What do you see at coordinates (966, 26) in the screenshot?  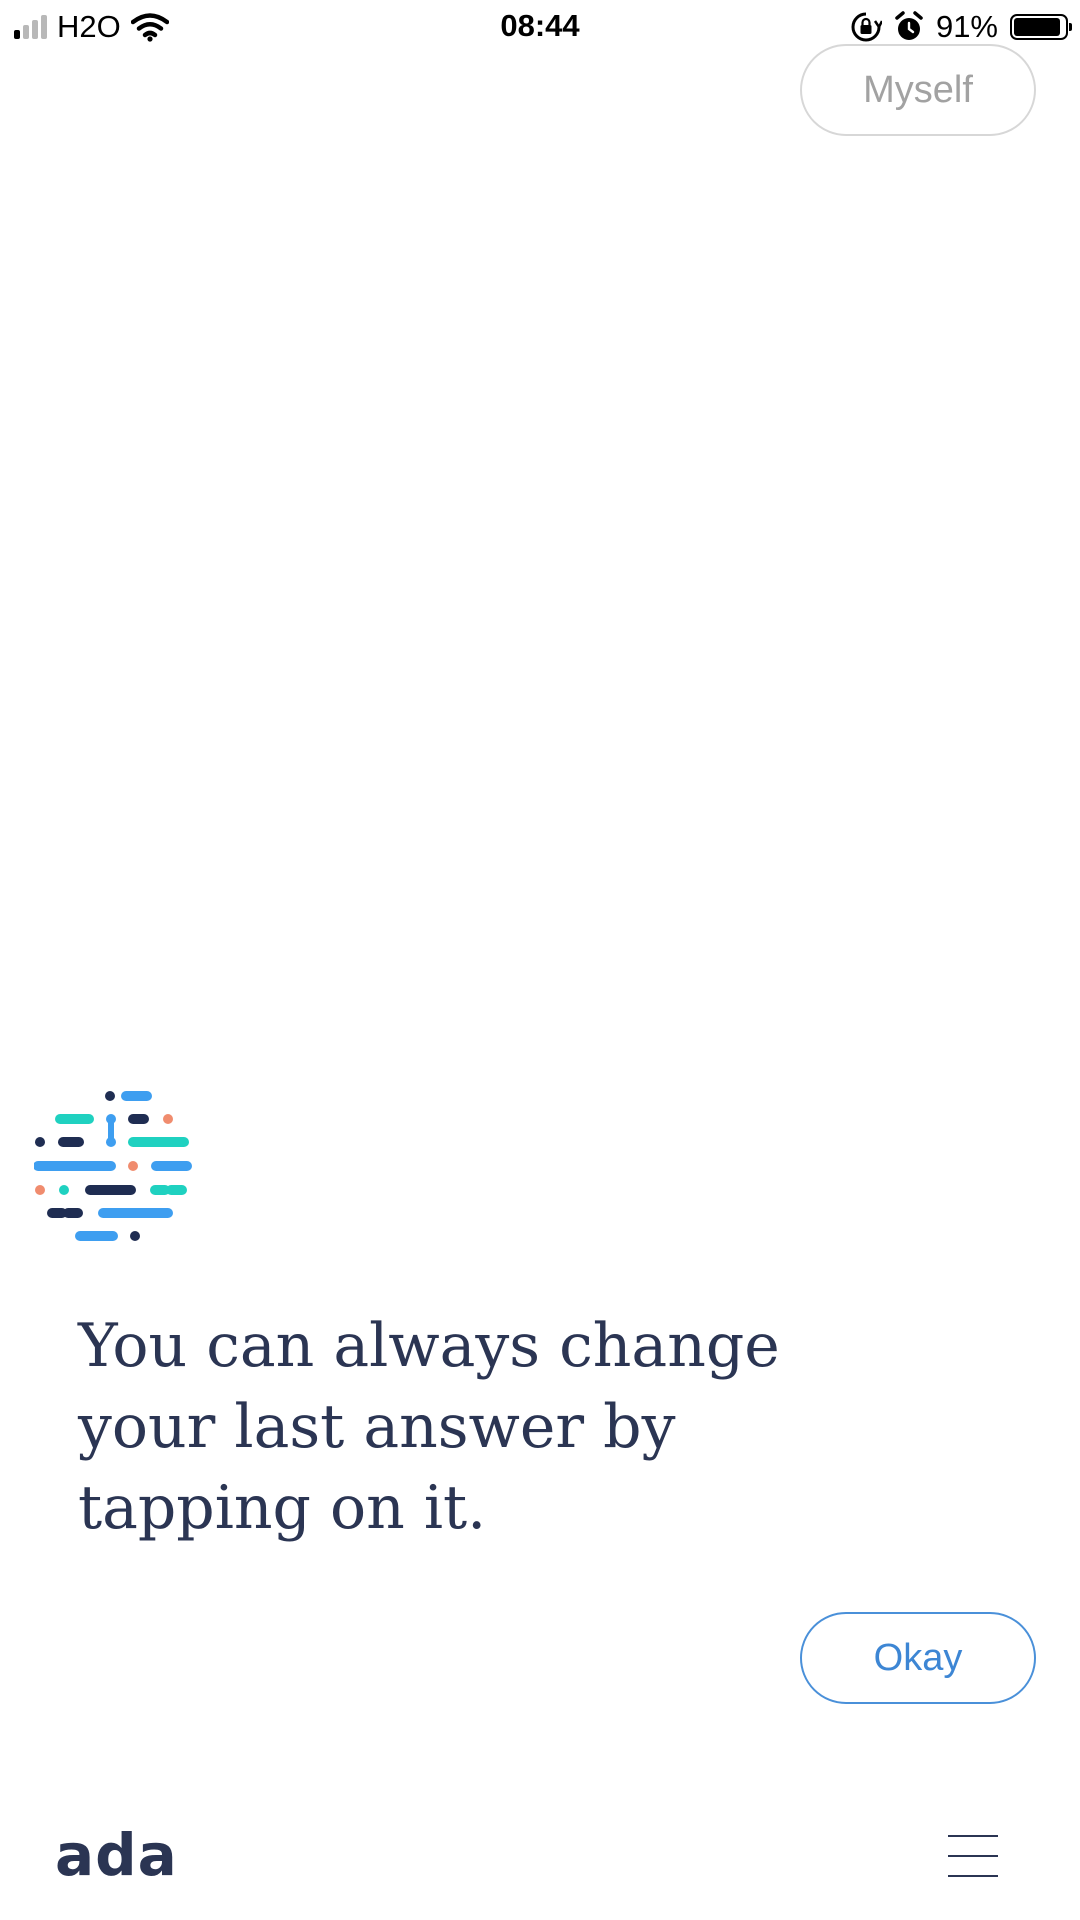 I see `battery-percent: 91%` at bounding box center [966, 26].